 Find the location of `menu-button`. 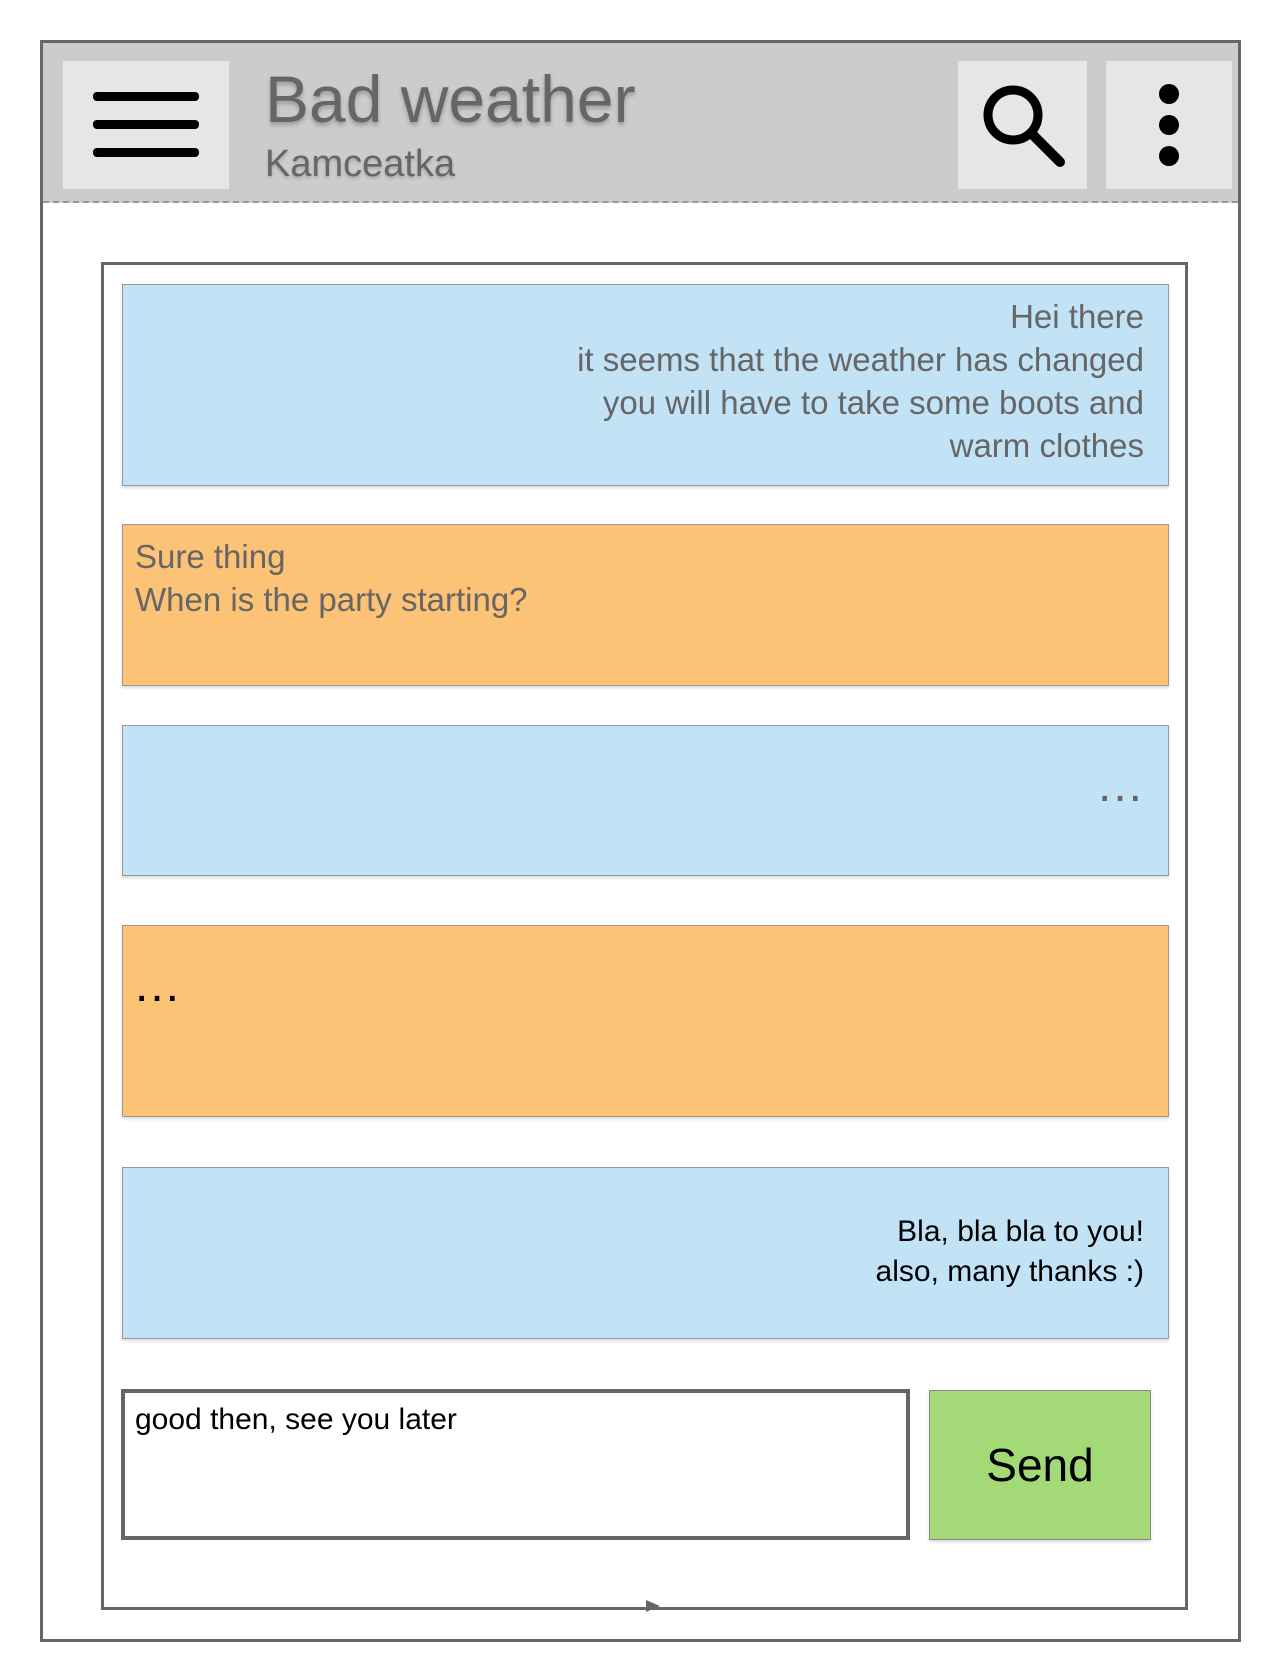

menu-button is located at coordinates (146, 125).